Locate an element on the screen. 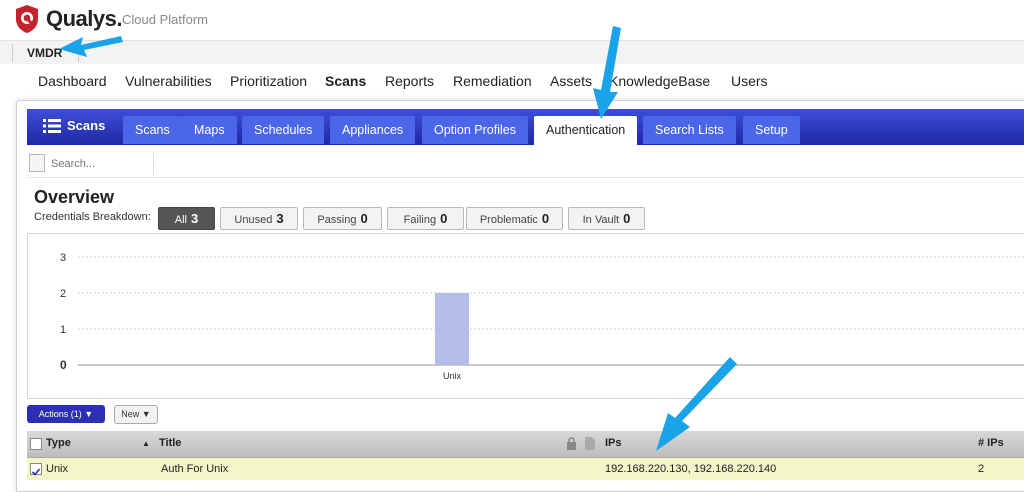  select-all-checkbox is located at coordinates (36, 444).